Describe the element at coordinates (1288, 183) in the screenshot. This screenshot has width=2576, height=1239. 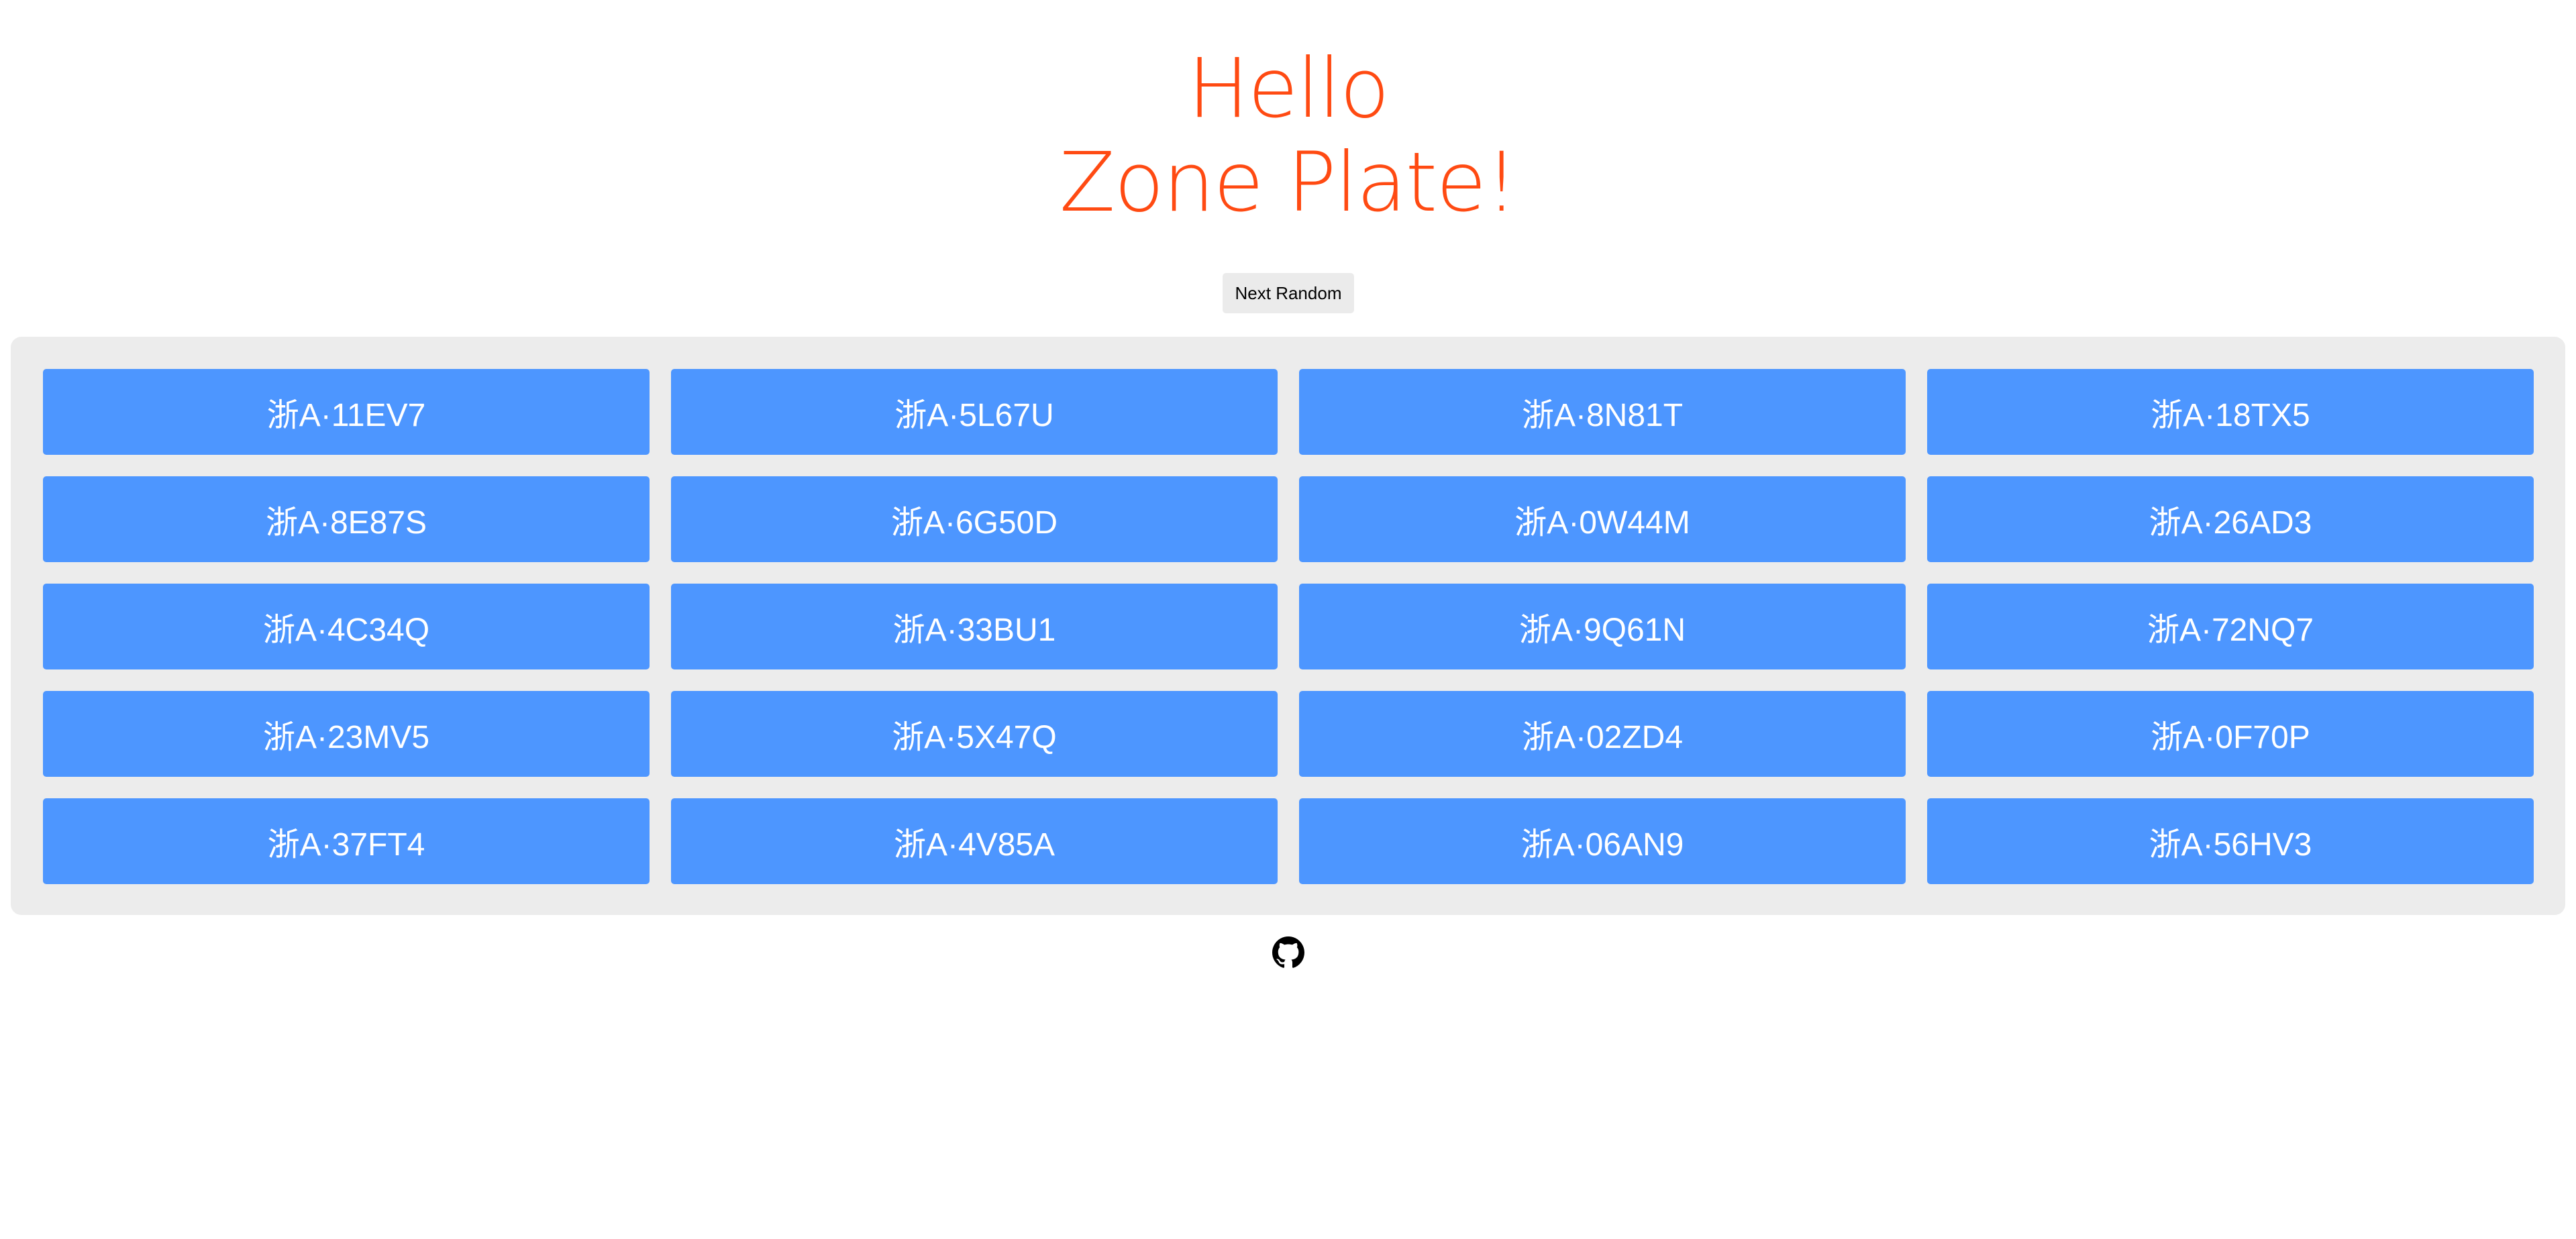
I see `title-line-zone-plate: Zone Plate!` at that location.